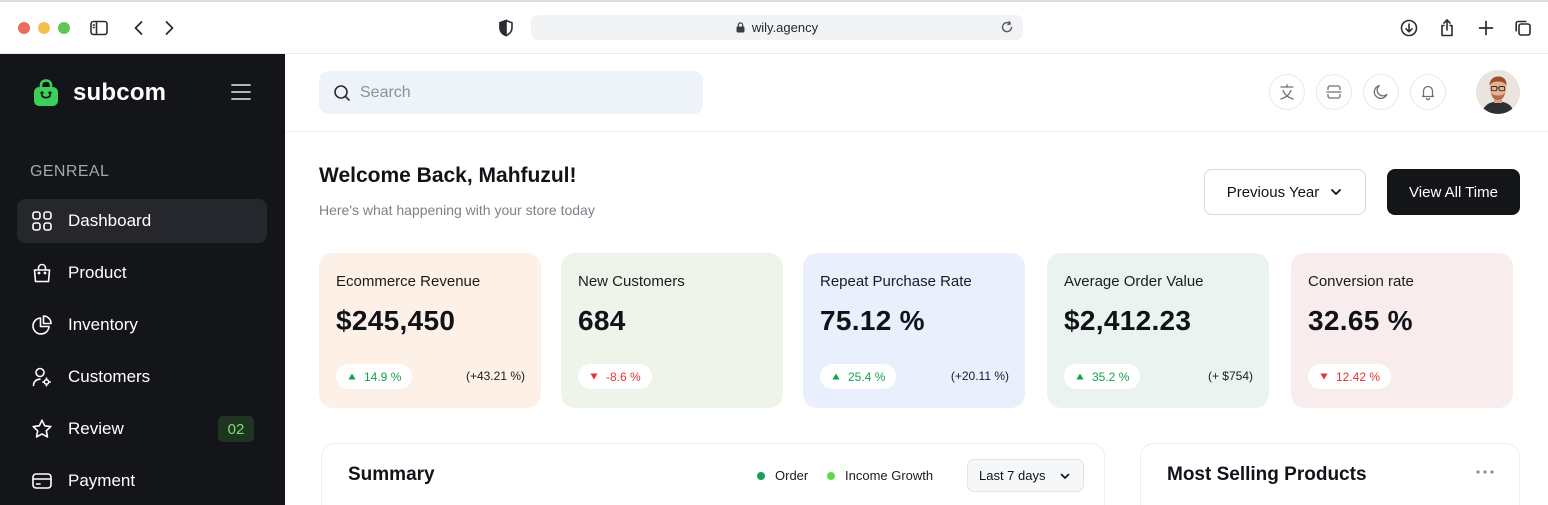 The height and width of the screenshot is (505, 1548). I want to click on url-text: wily.agency, so click(777, 27).